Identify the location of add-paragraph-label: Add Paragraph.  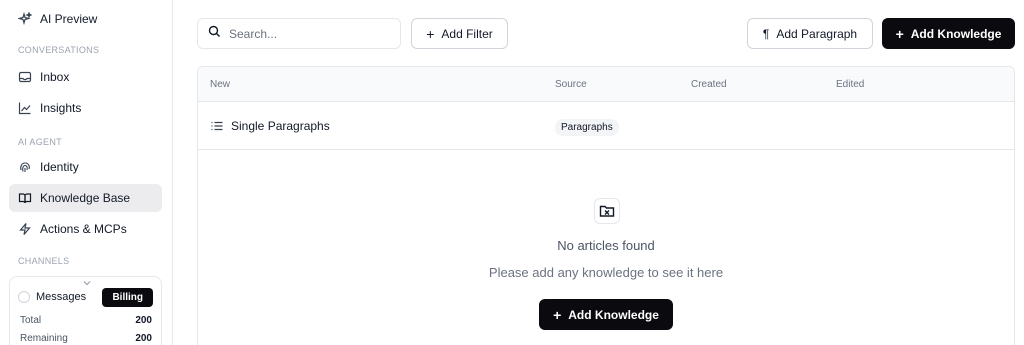
(817, 33).